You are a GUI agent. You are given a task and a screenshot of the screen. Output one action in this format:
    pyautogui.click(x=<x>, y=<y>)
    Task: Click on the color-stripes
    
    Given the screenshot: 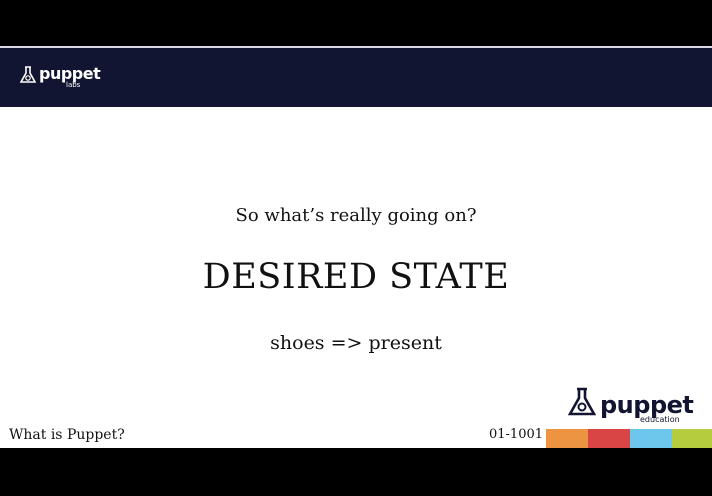 What is the action you would take?
    pyautogui.click(x=629, y=438)
    